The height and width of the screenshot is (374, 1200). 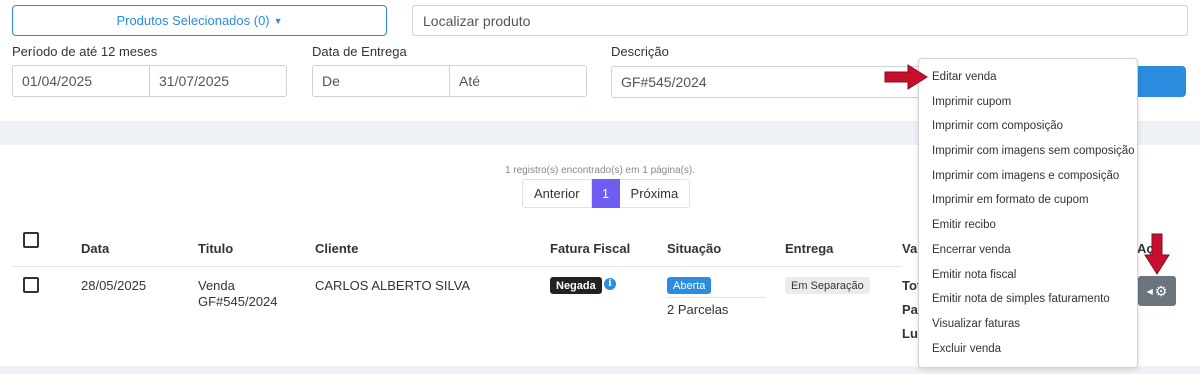 What do you see at coordinates (697, 310) in the screenshot?
I see `row-installments: 2 Parcelas` at bounding box center [697, 310].